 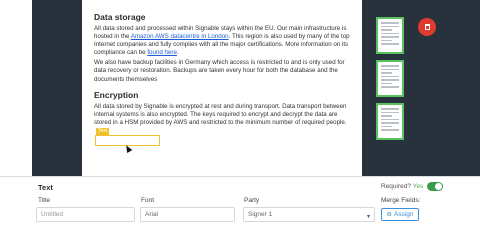 I want to click on text-field-tag: Text, so click(x=103, y=131).